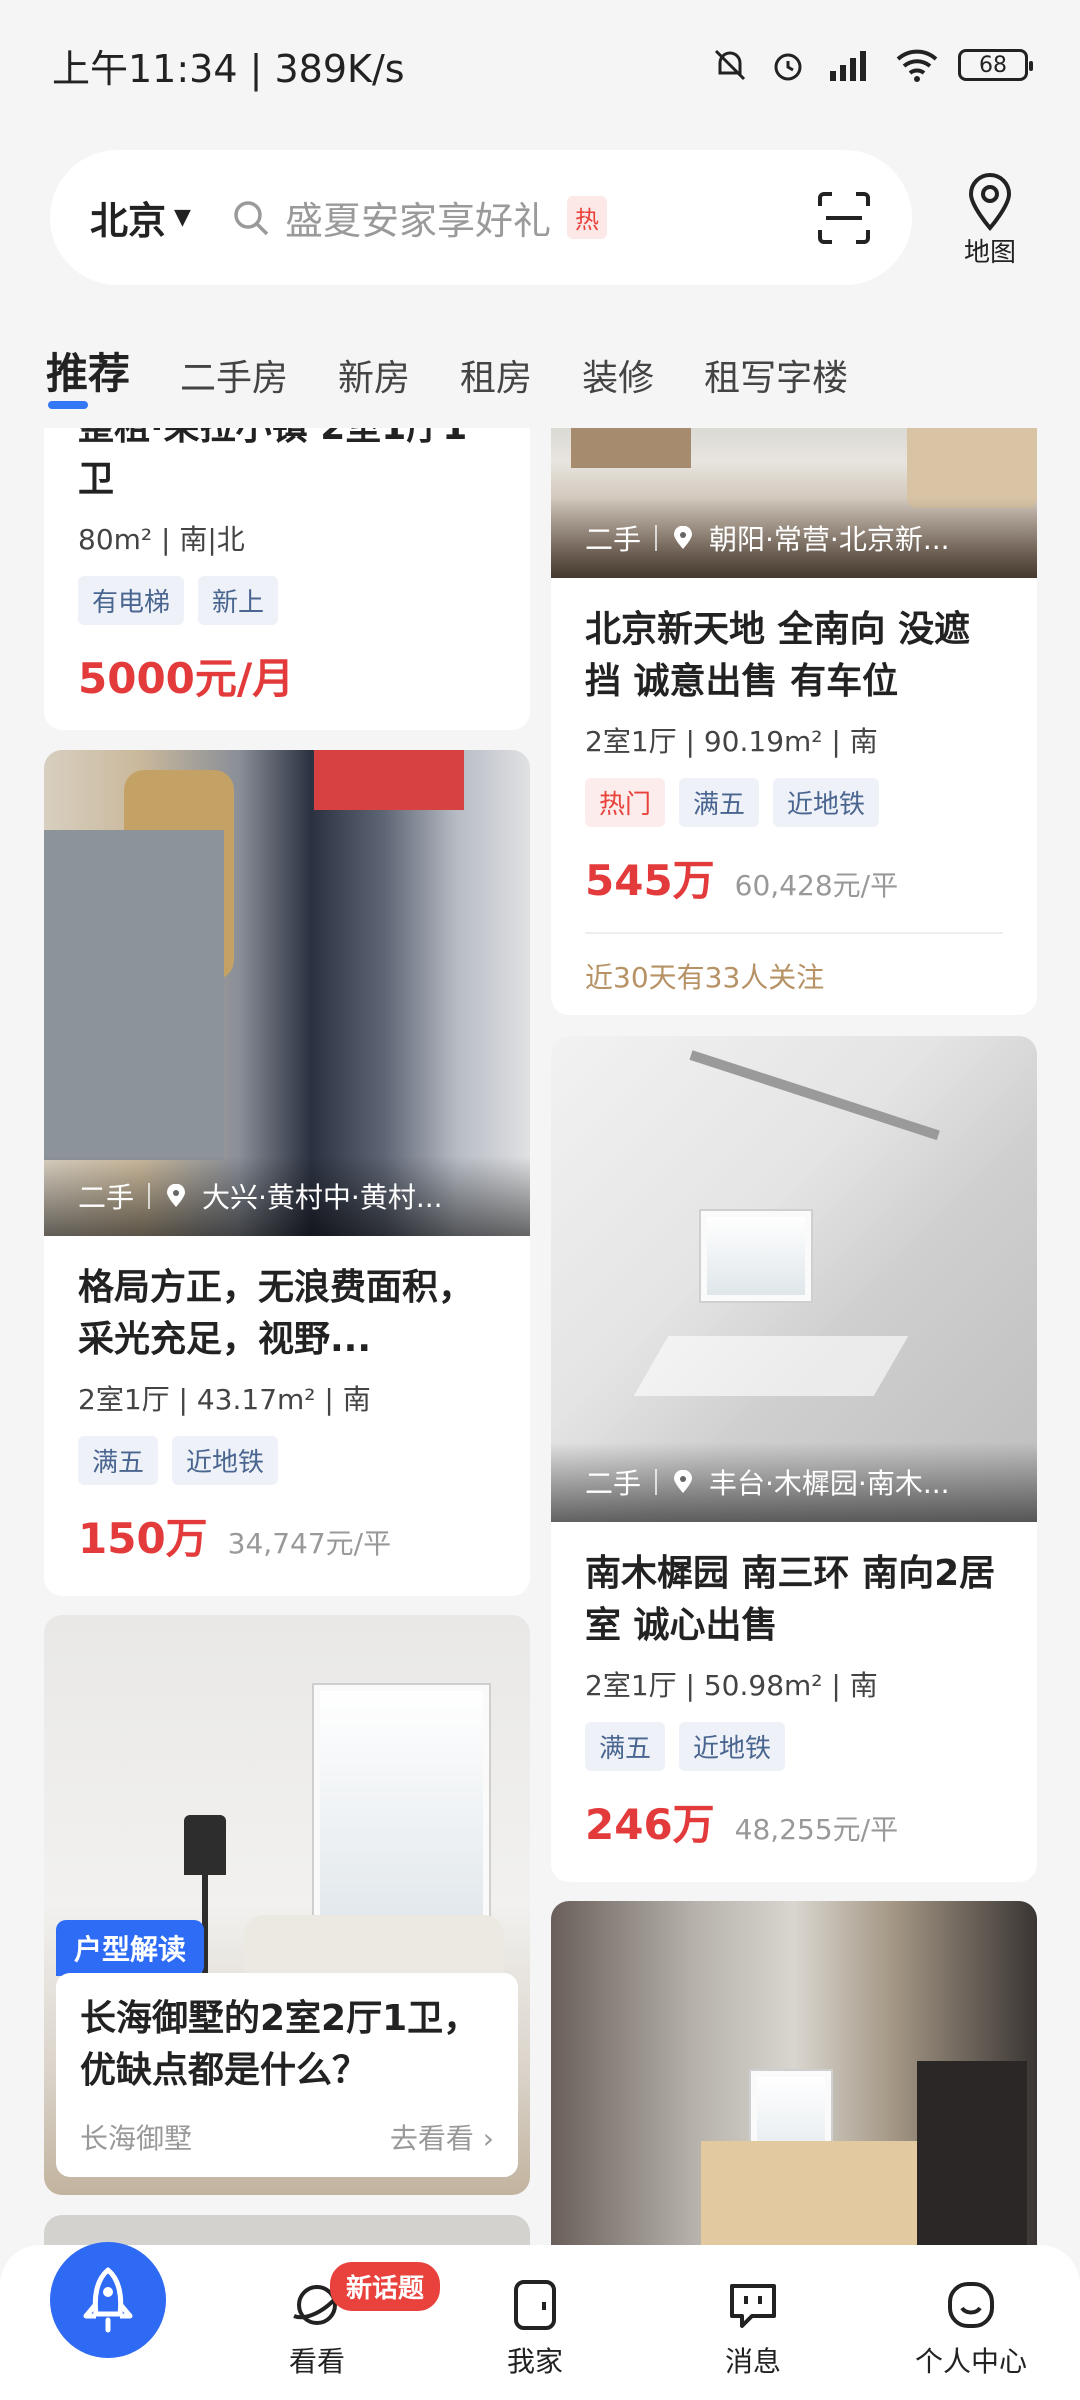  Describe the element at coordinates (816, 885) in the screenshot. I see `unit-price: 60,428元/平` at that location.